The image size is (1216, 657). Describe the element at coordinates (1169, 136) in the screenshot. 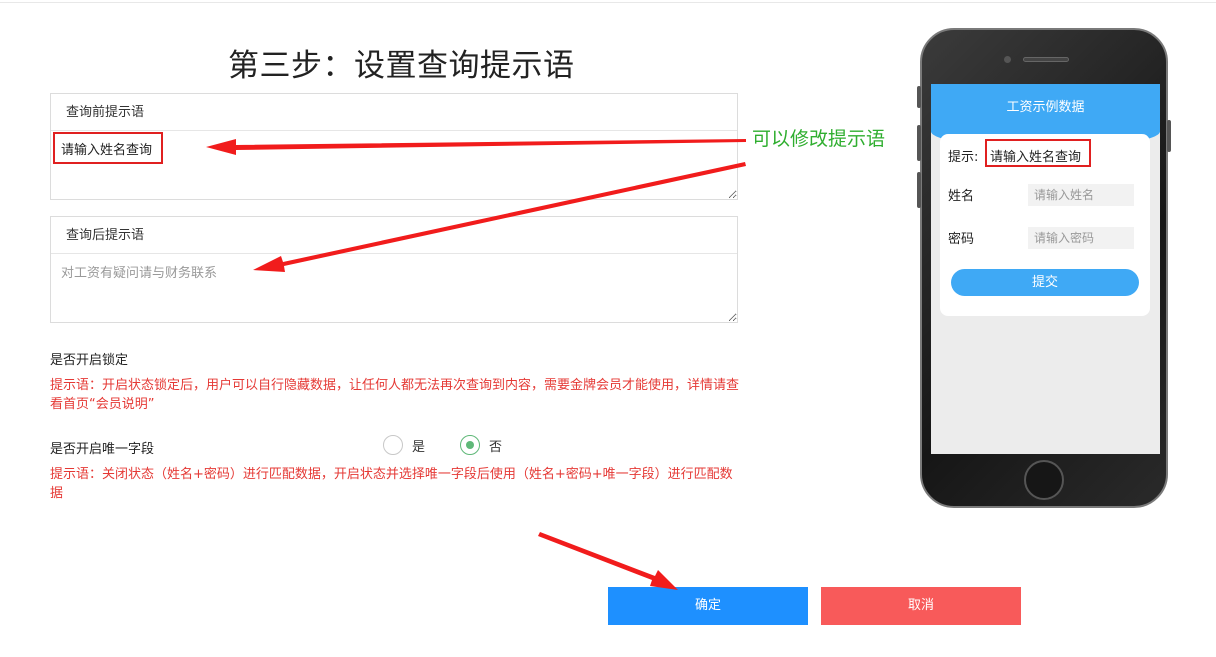

I see `phone-power-button` at that location.